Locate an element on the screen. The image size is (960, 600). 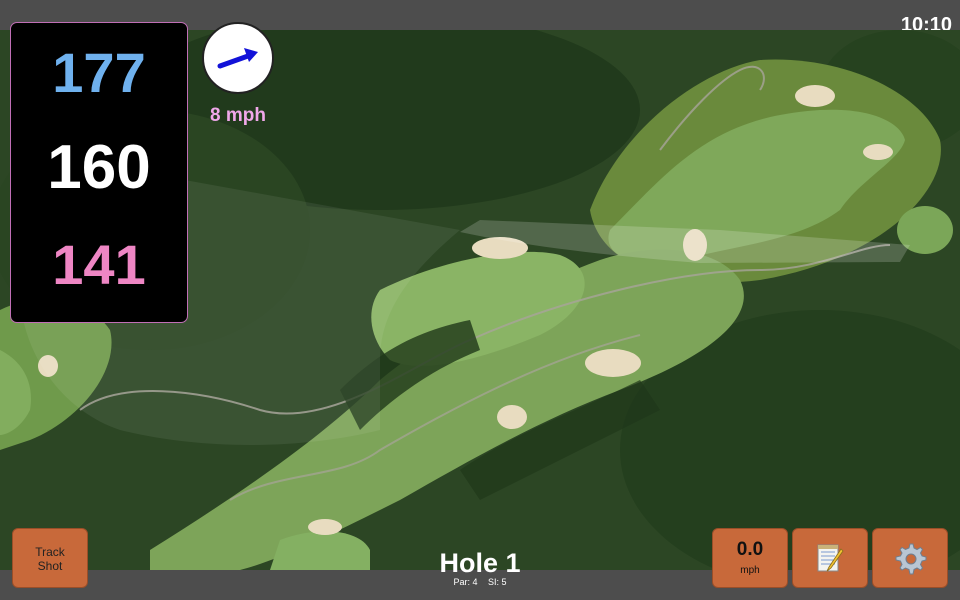
middle-distance: 160 is located at coordinates (99, 167).